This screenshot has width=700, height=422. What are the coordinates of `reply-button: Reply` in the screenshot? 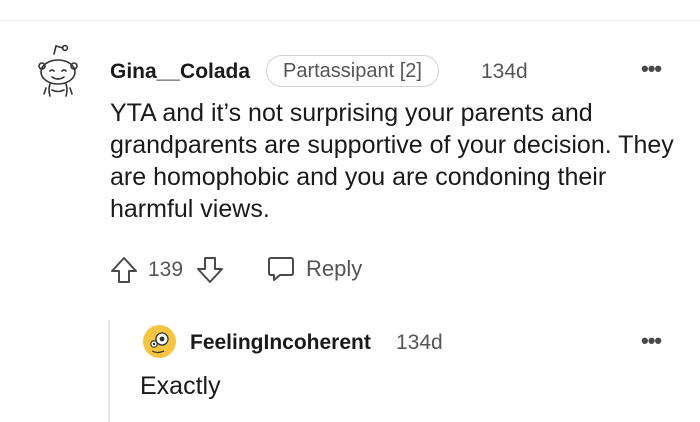 It's located at (314, 269).